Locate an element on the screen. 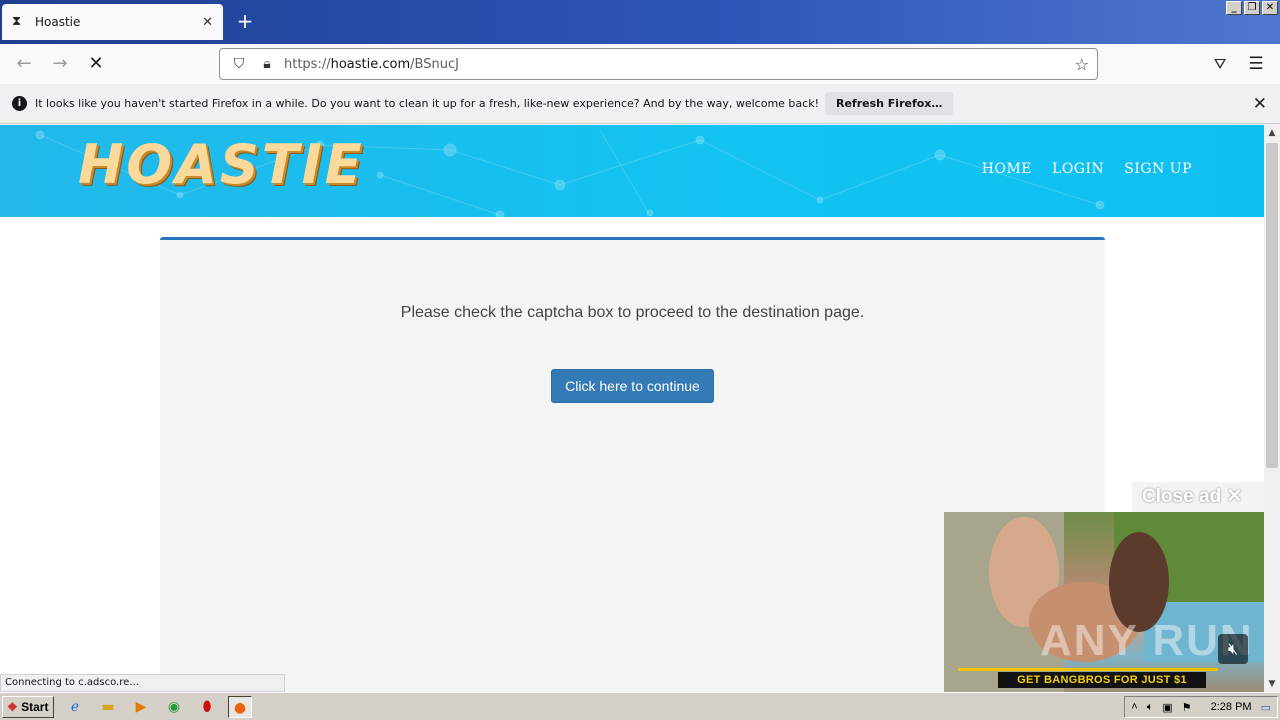 The height and width of the screenshot is (720, 1280). nav-login-link: LOGIN is located at coordinates (1078, 169).